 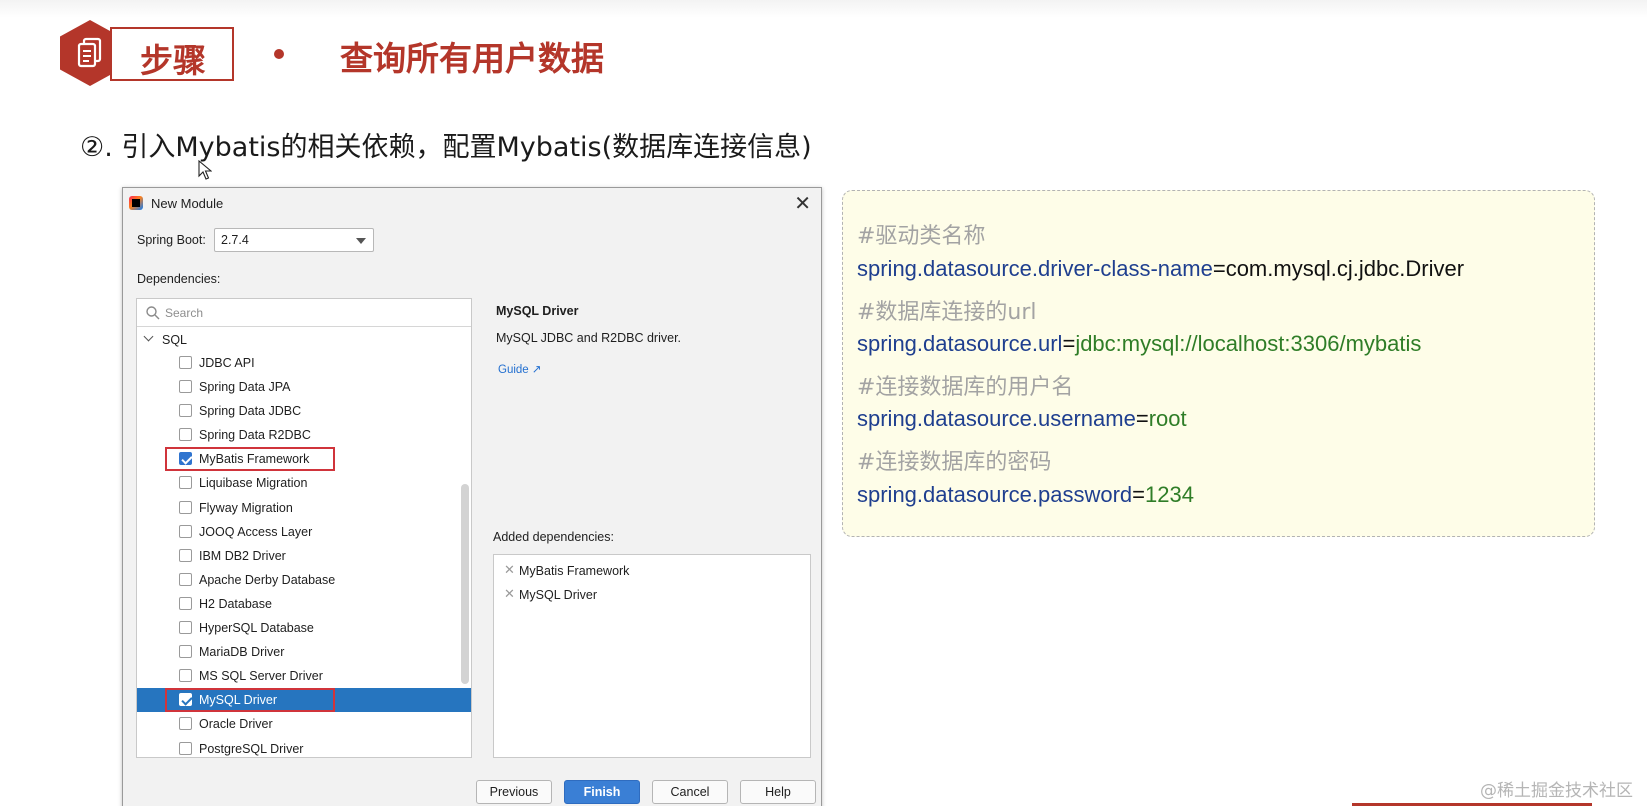 I want to click on dependency-label: Oracle Driver, so click(x=236, y=724).